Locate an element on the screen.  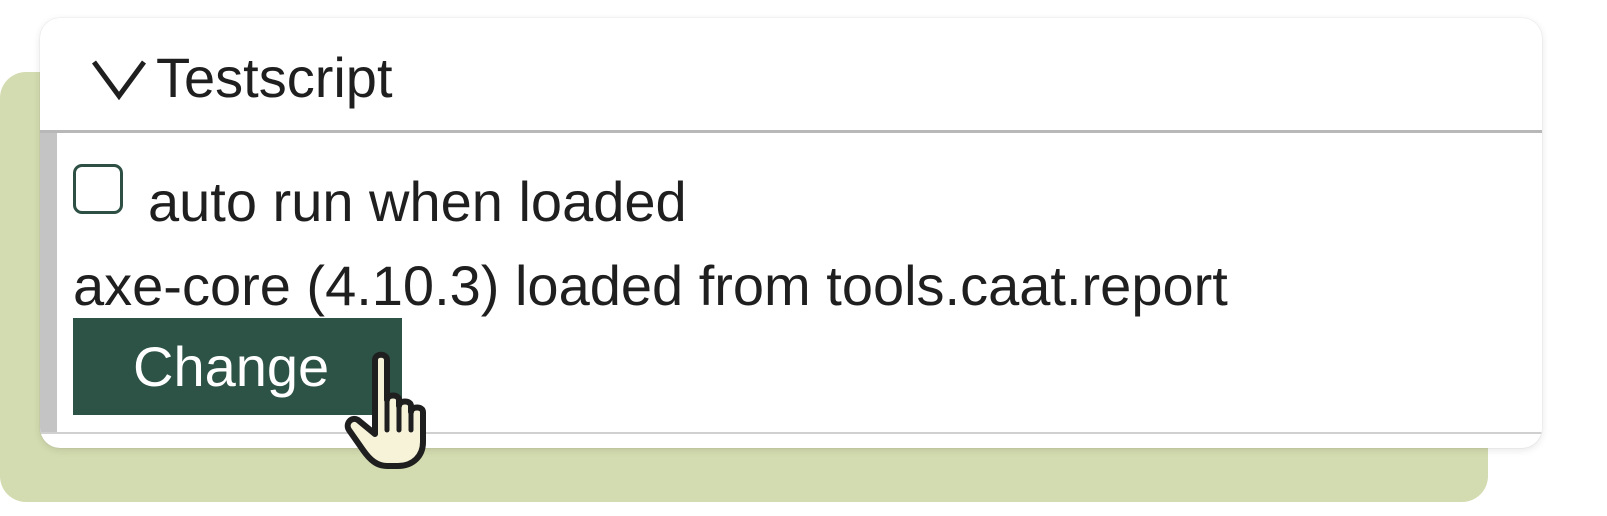
panel-title: Testscript is located at coordinates (274, 77).